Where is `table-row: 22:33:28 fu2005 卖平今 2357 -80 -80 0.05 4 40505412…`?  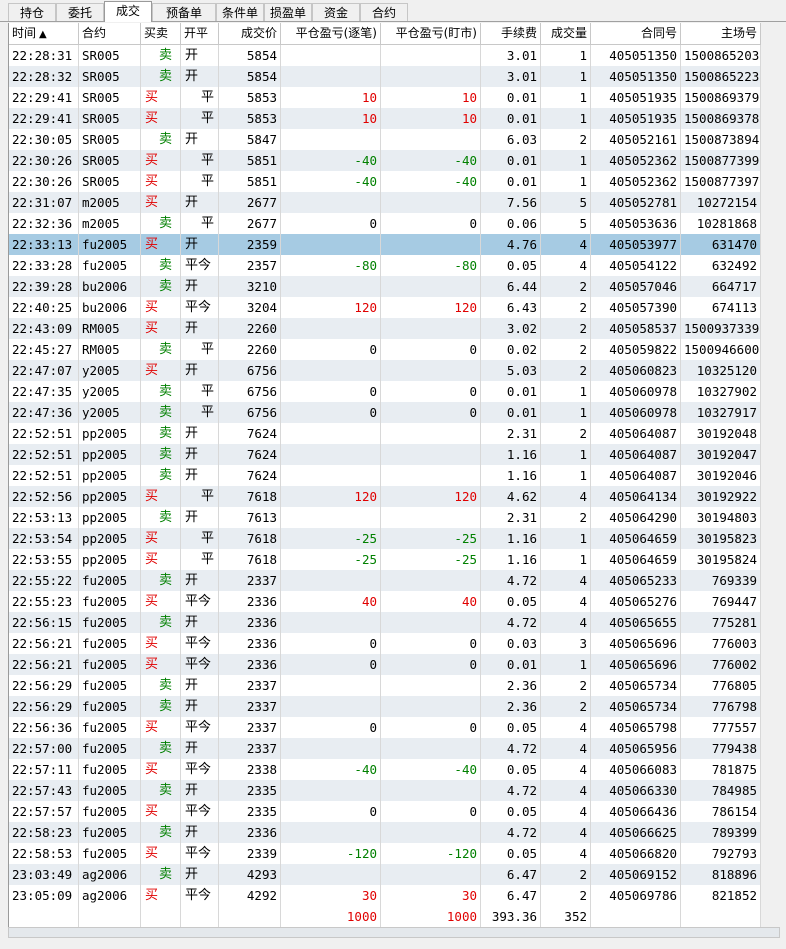 table-row: 22:33:28 fu2005 卖平今 2357 -80 -80 0.05 4 40505412… is located at coordinates (385, 265).